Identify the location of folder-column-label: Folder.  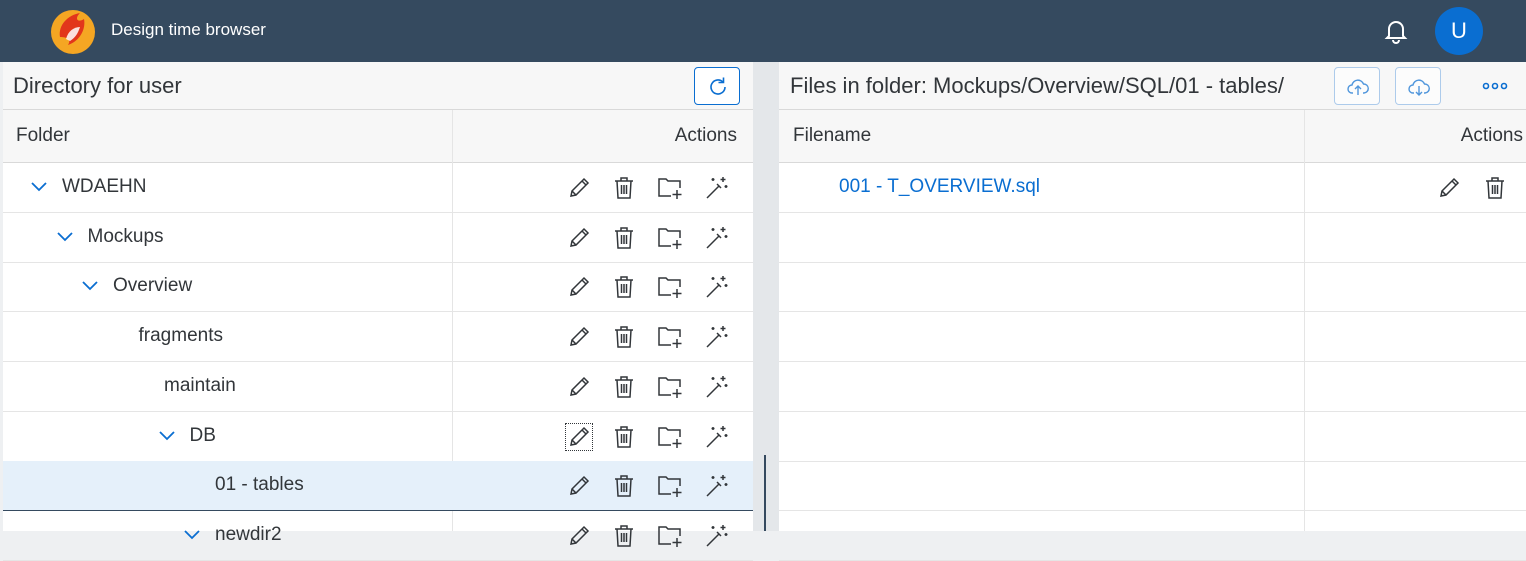
(43, 135).